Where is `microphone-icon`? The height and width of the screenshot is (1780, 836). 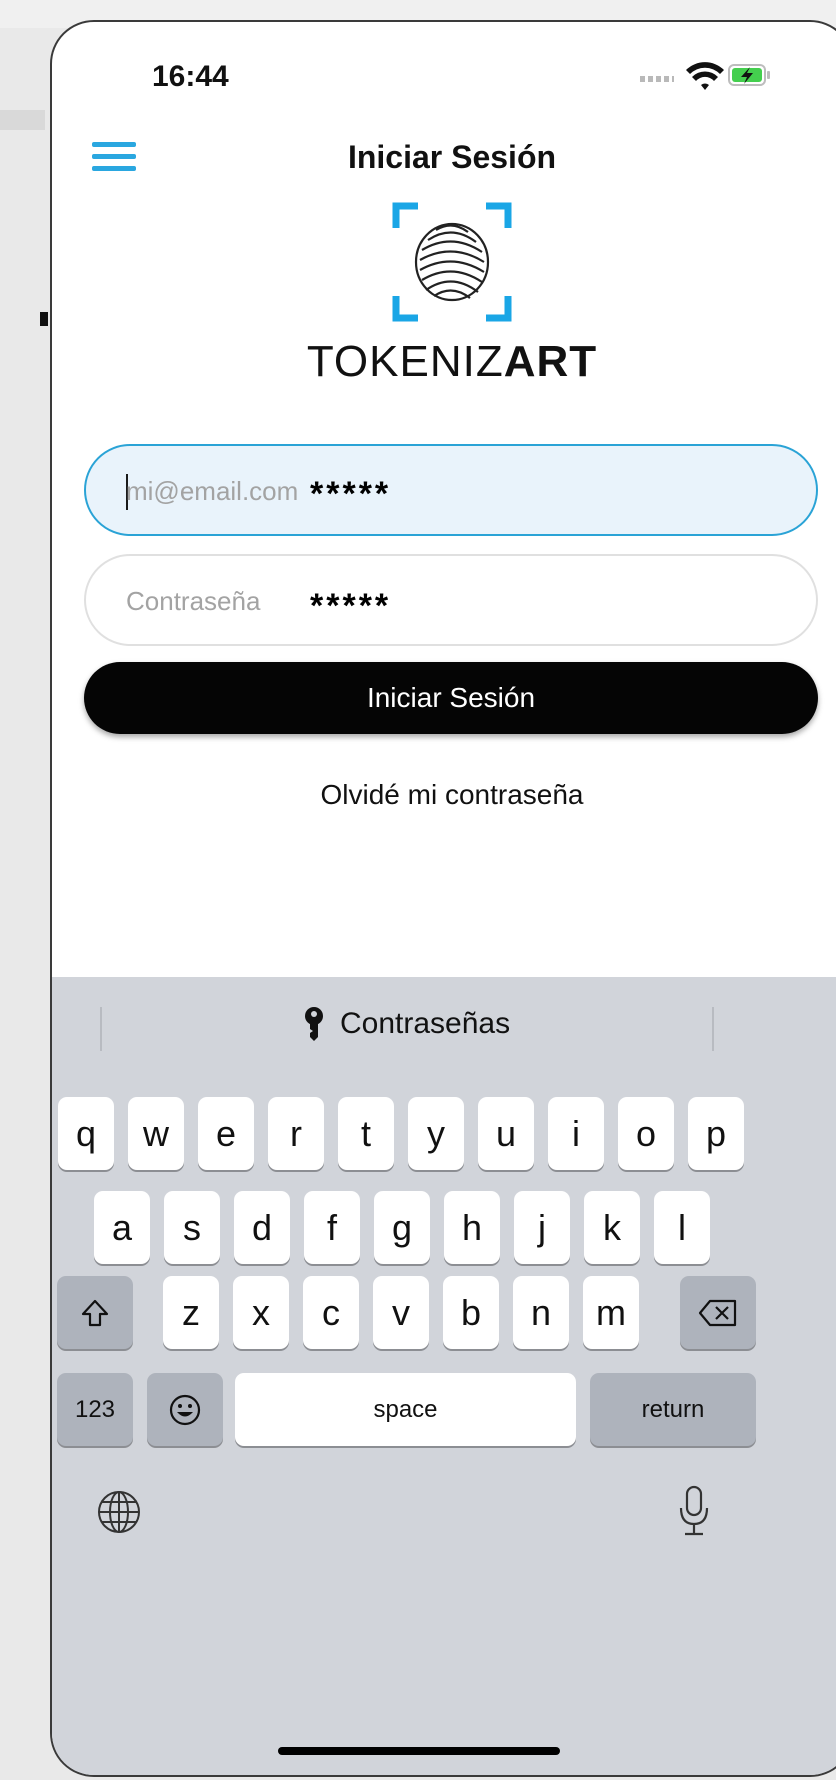 microphone-icon is located at coordinates (694, 1511).